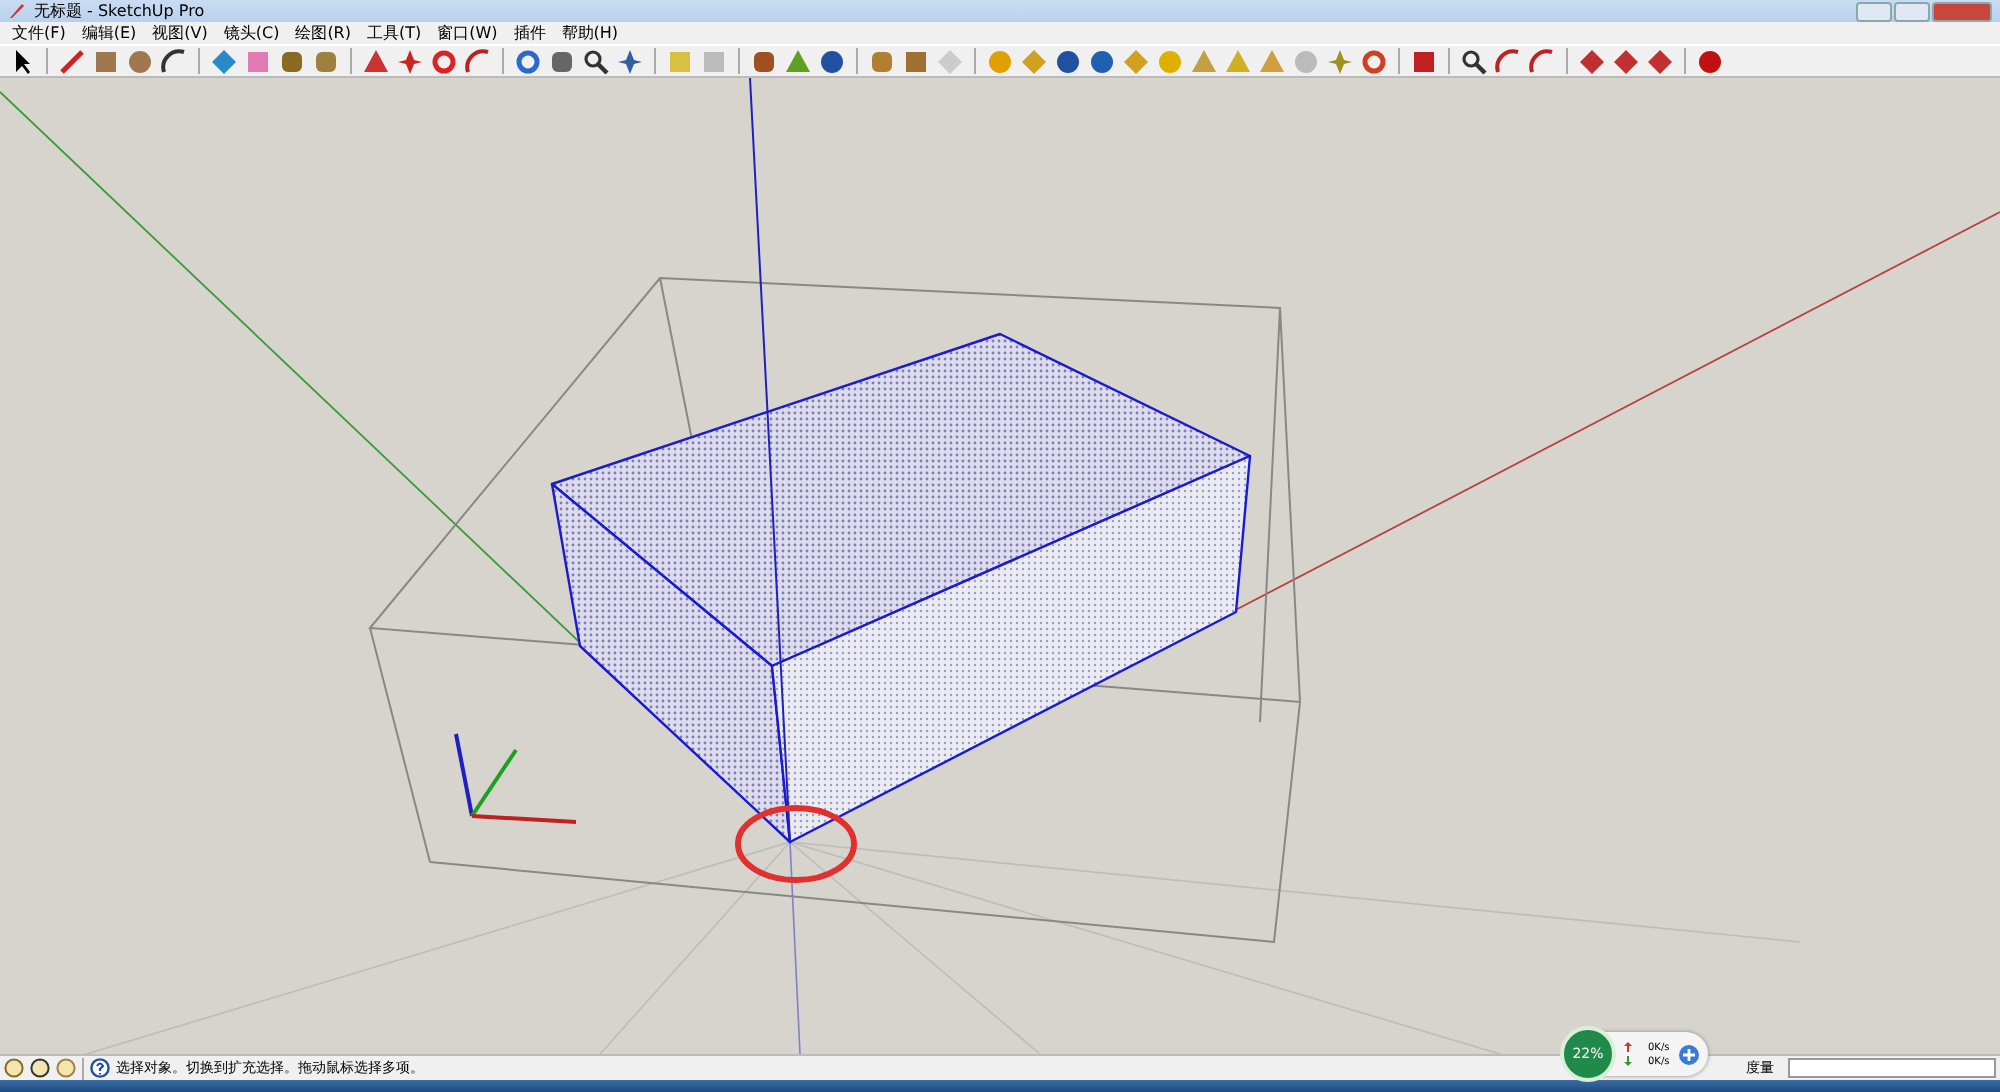 The image size is (2000, 1092). I want to click on close-button, so click(1962, 11).